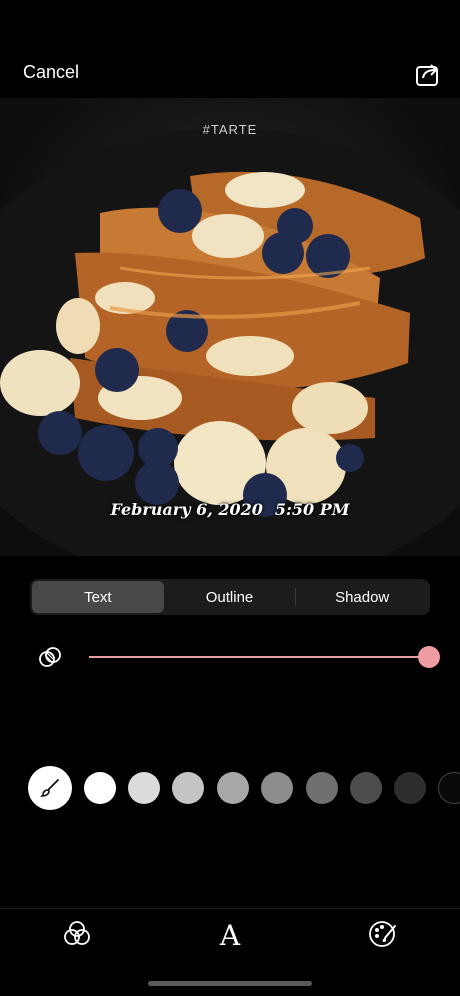  Describe the element at coordinates (51, 72) in the screenshot. I see `cancel-button: Cancel` at that location.